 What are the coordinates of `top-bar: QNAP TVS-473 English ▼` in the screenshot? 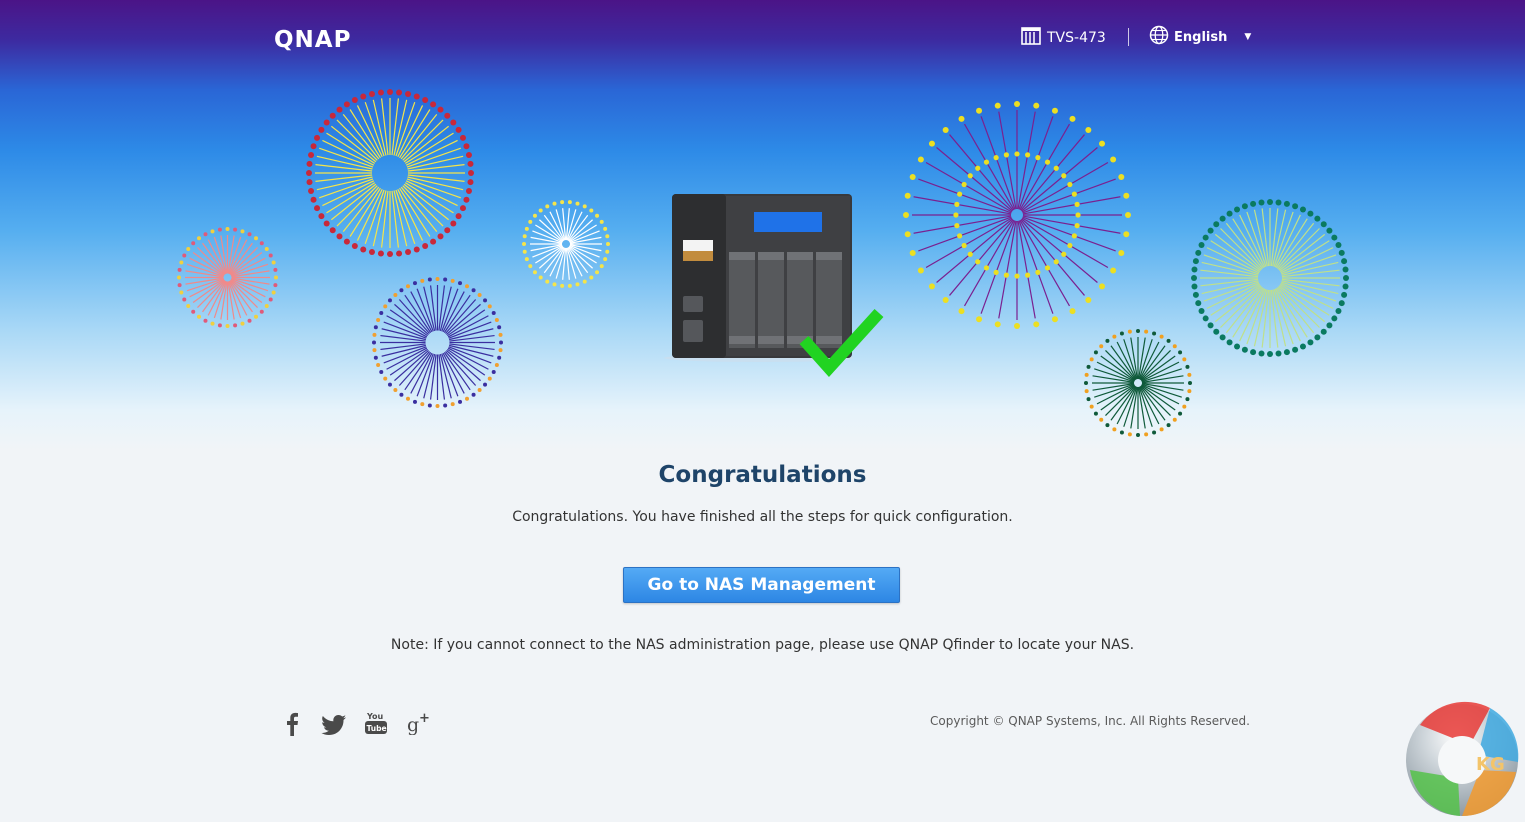 It's located at (762, 39).